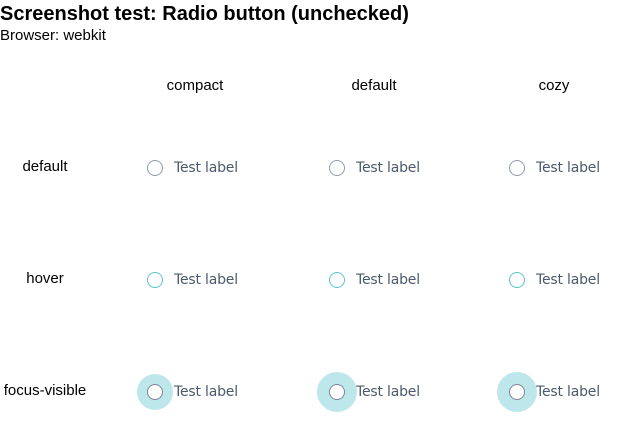 This screenshot has width=628, height=432. I want to click on column-header-compact: compact, so click(195, 85).